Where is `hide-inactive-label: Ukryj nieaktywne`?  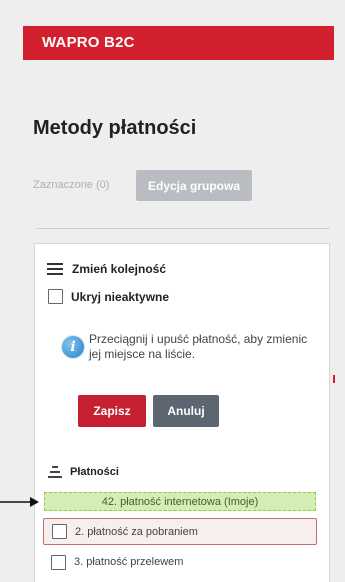 hide-inactive-label: Ukryj nieaktywne is located at coordinates (120, 296).